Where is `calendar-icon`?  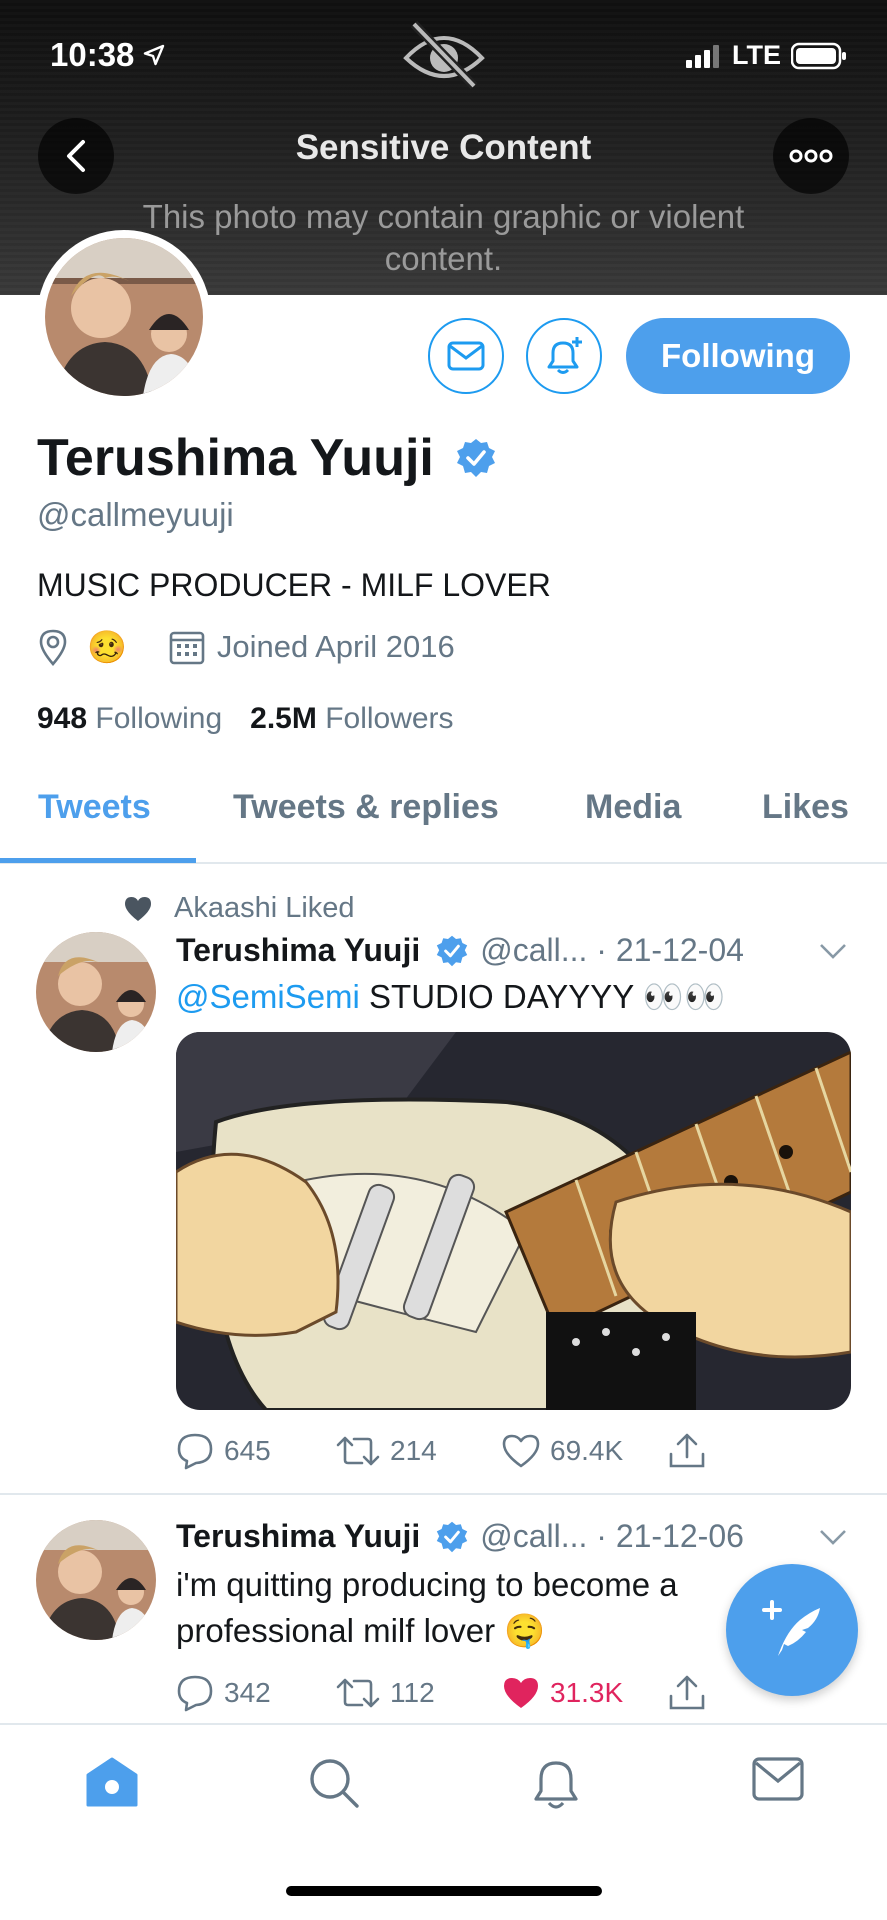
calendar-icon is located at coordinates (187, 648).